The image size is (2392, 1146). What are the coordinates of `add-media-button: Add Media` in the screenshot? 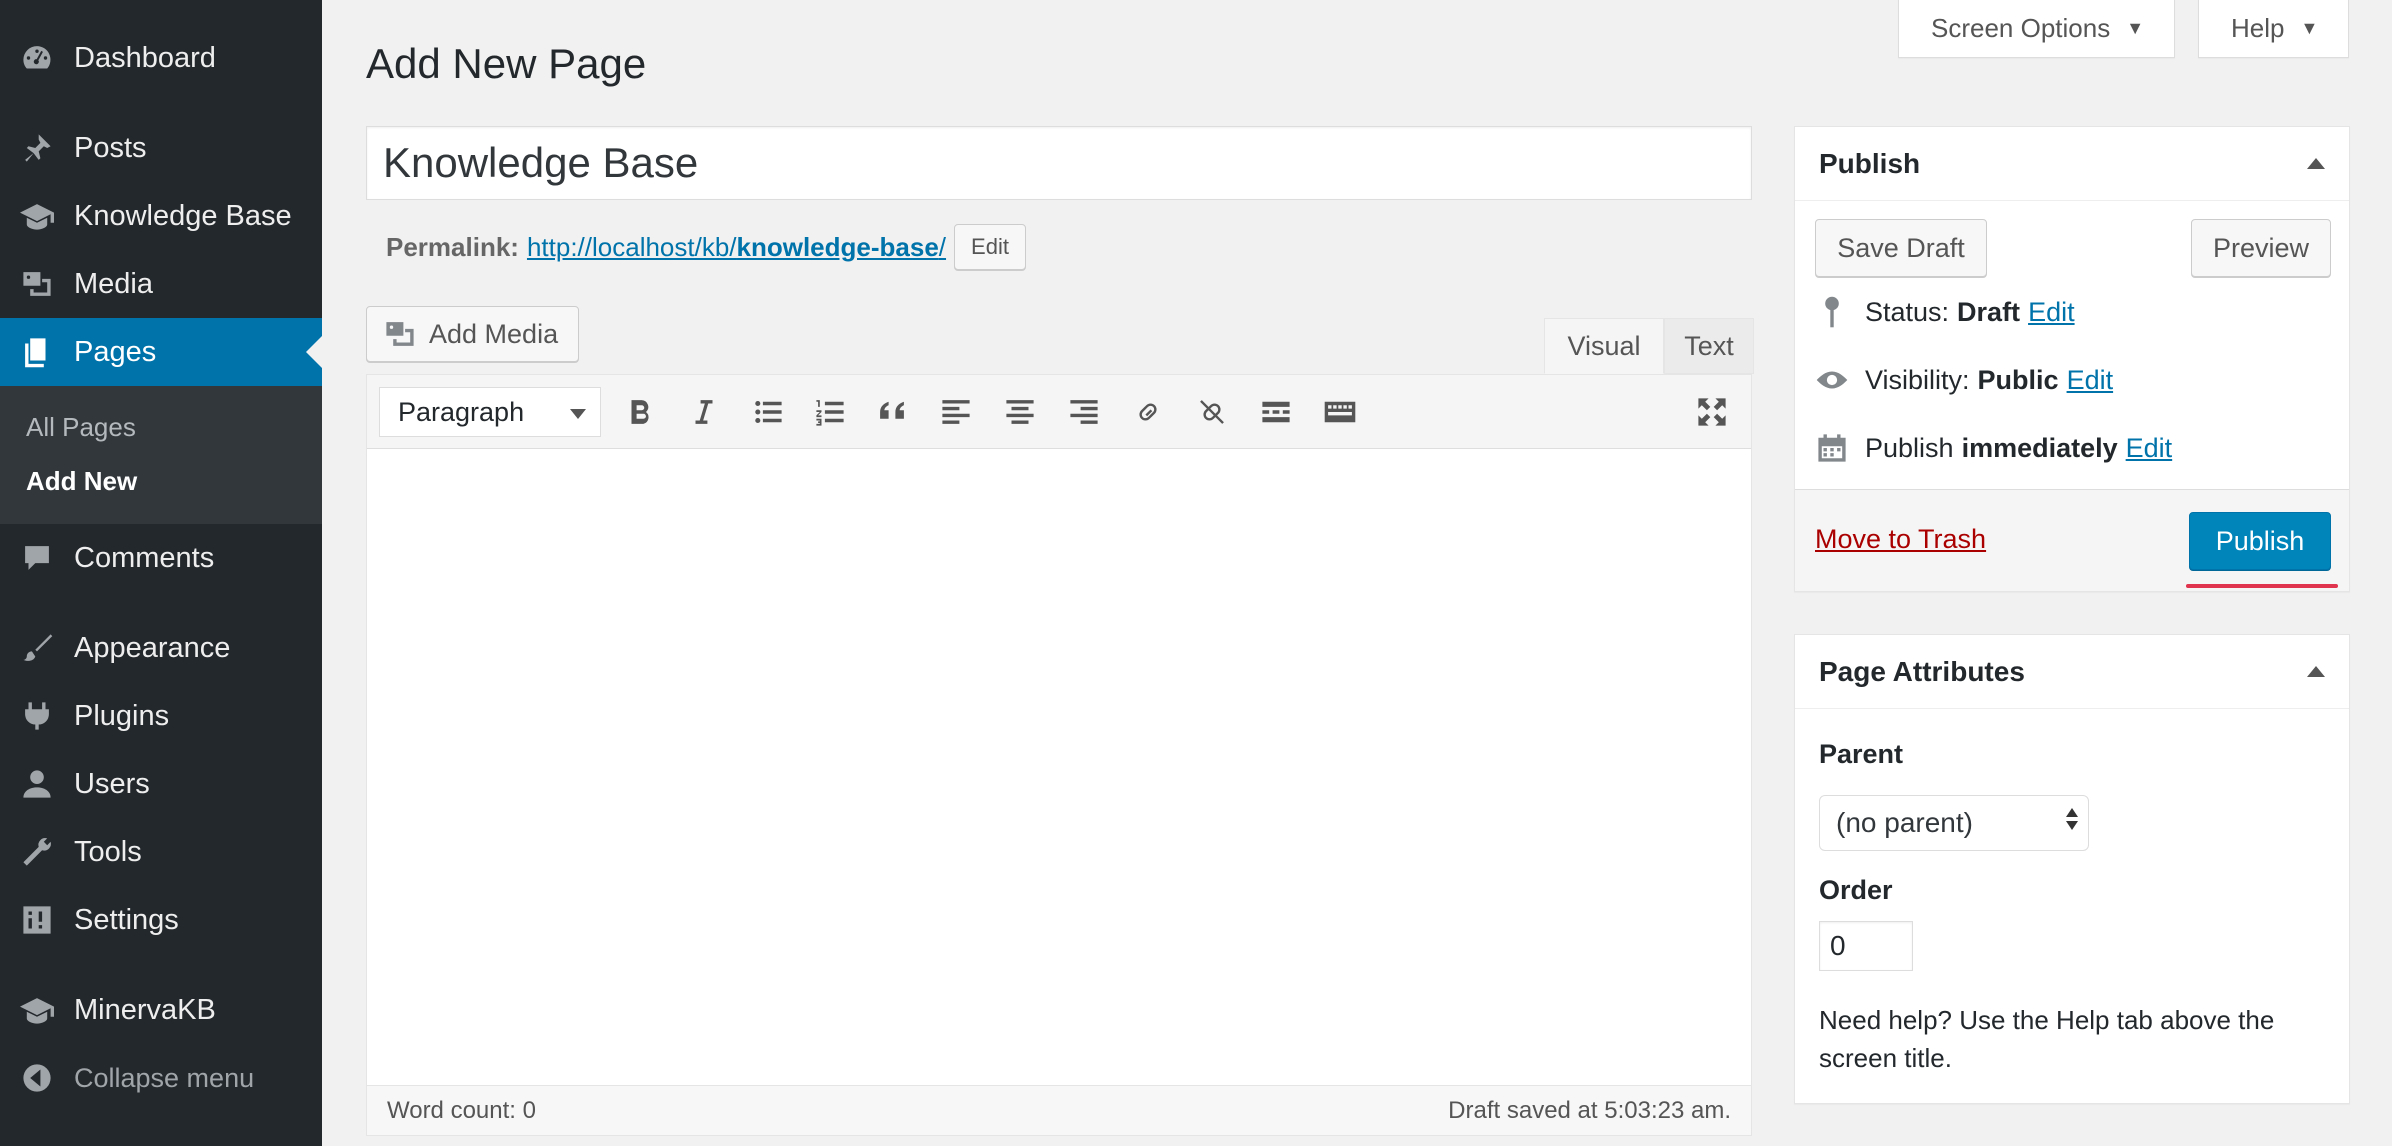 It's located at (473, 334).